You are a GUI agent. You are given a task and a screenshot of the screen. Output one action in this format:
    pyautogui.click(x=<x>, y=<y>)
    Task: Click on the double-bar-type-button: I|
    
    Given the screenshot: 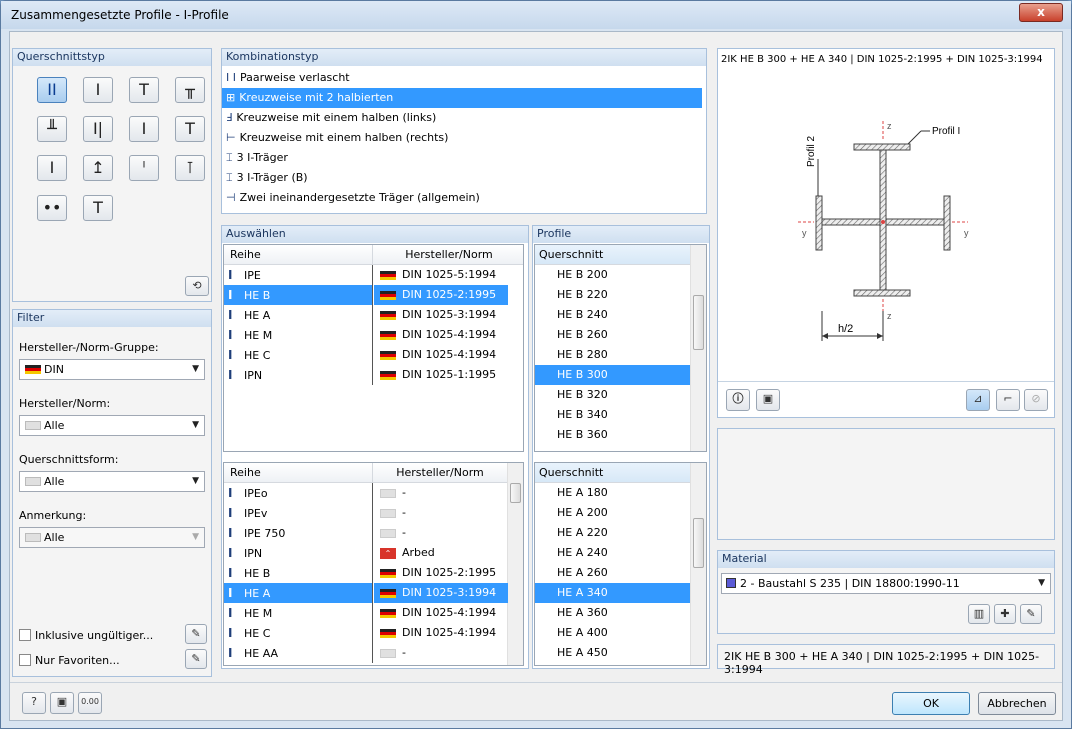 What is the action you would take?
    pyautogui.click(x=98, y=129)
    